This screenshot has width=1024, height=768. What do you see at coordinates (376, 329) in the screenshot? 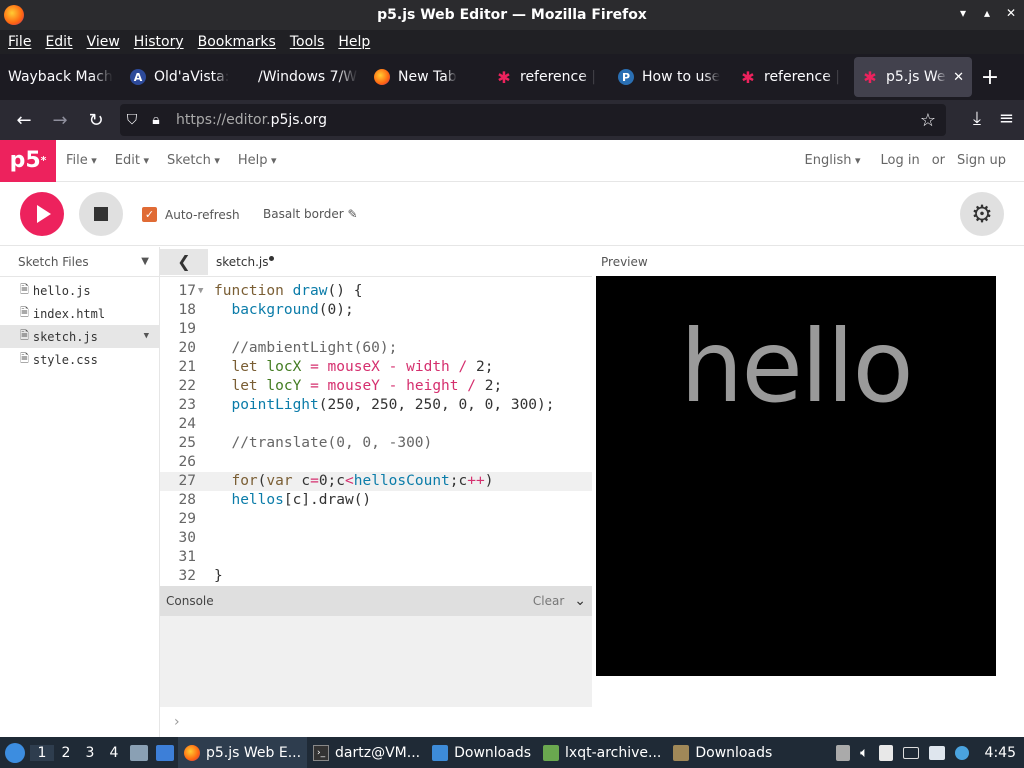
I see `code-line: 19` at bounding box center [376, 329].